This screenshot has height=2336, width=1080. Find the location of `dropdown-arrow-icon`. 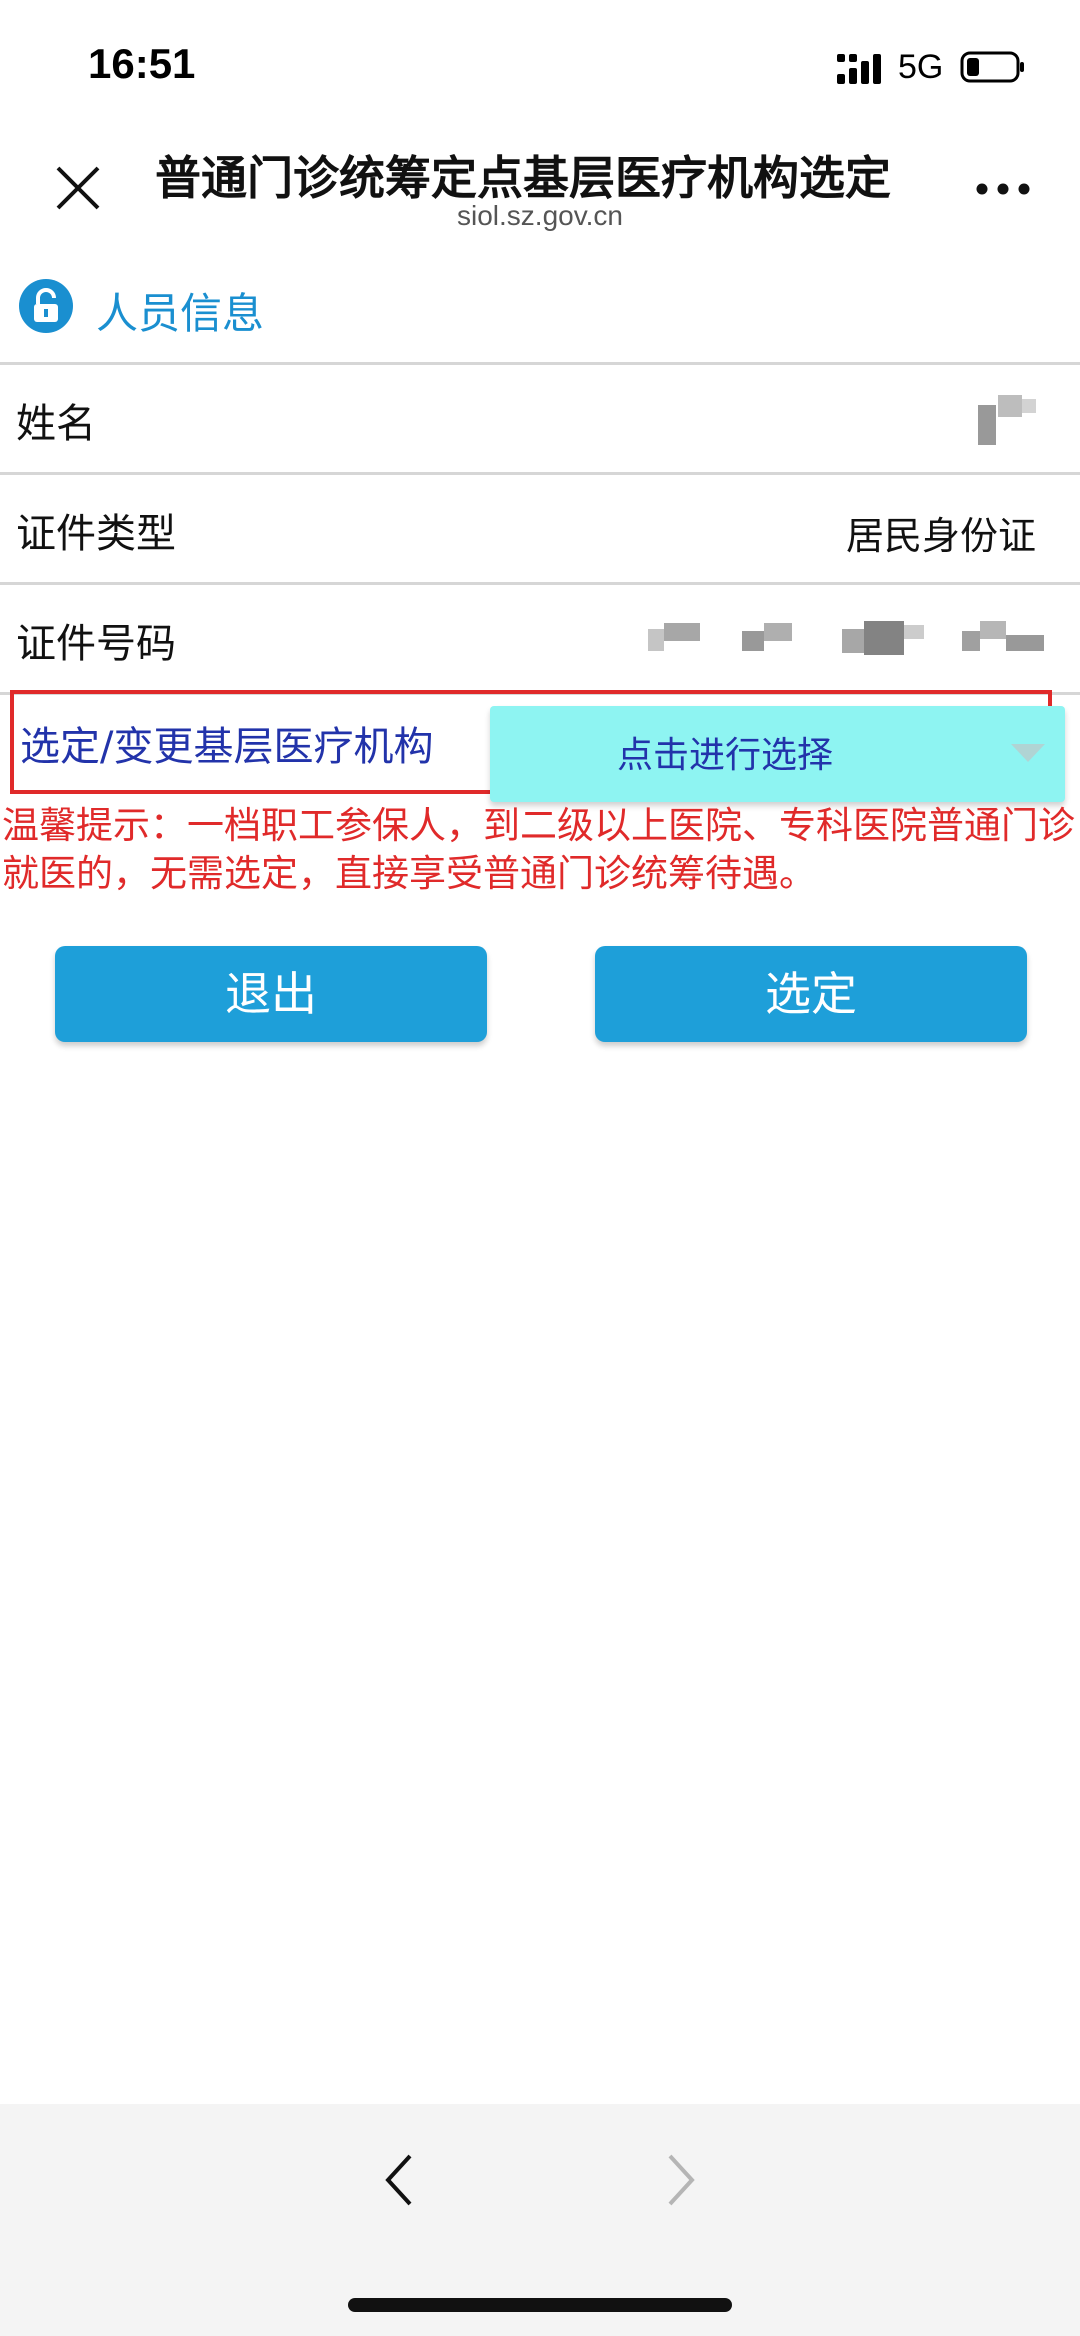

dropdown-arrow-icon is located at coordinates (1028, 753).